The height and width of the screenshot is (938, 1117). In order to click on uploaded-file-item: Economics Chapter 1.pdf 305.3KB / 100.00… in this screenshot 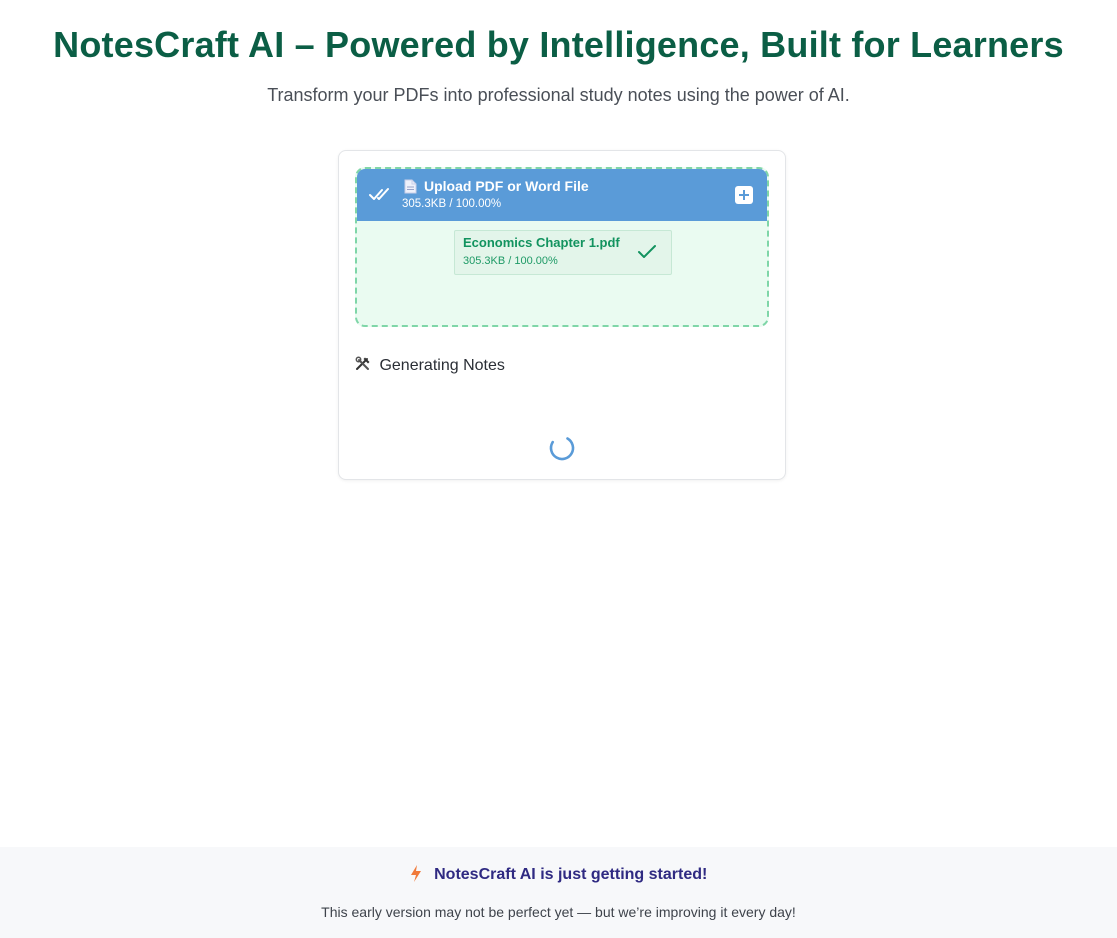, I will do `click(563, 252)`.